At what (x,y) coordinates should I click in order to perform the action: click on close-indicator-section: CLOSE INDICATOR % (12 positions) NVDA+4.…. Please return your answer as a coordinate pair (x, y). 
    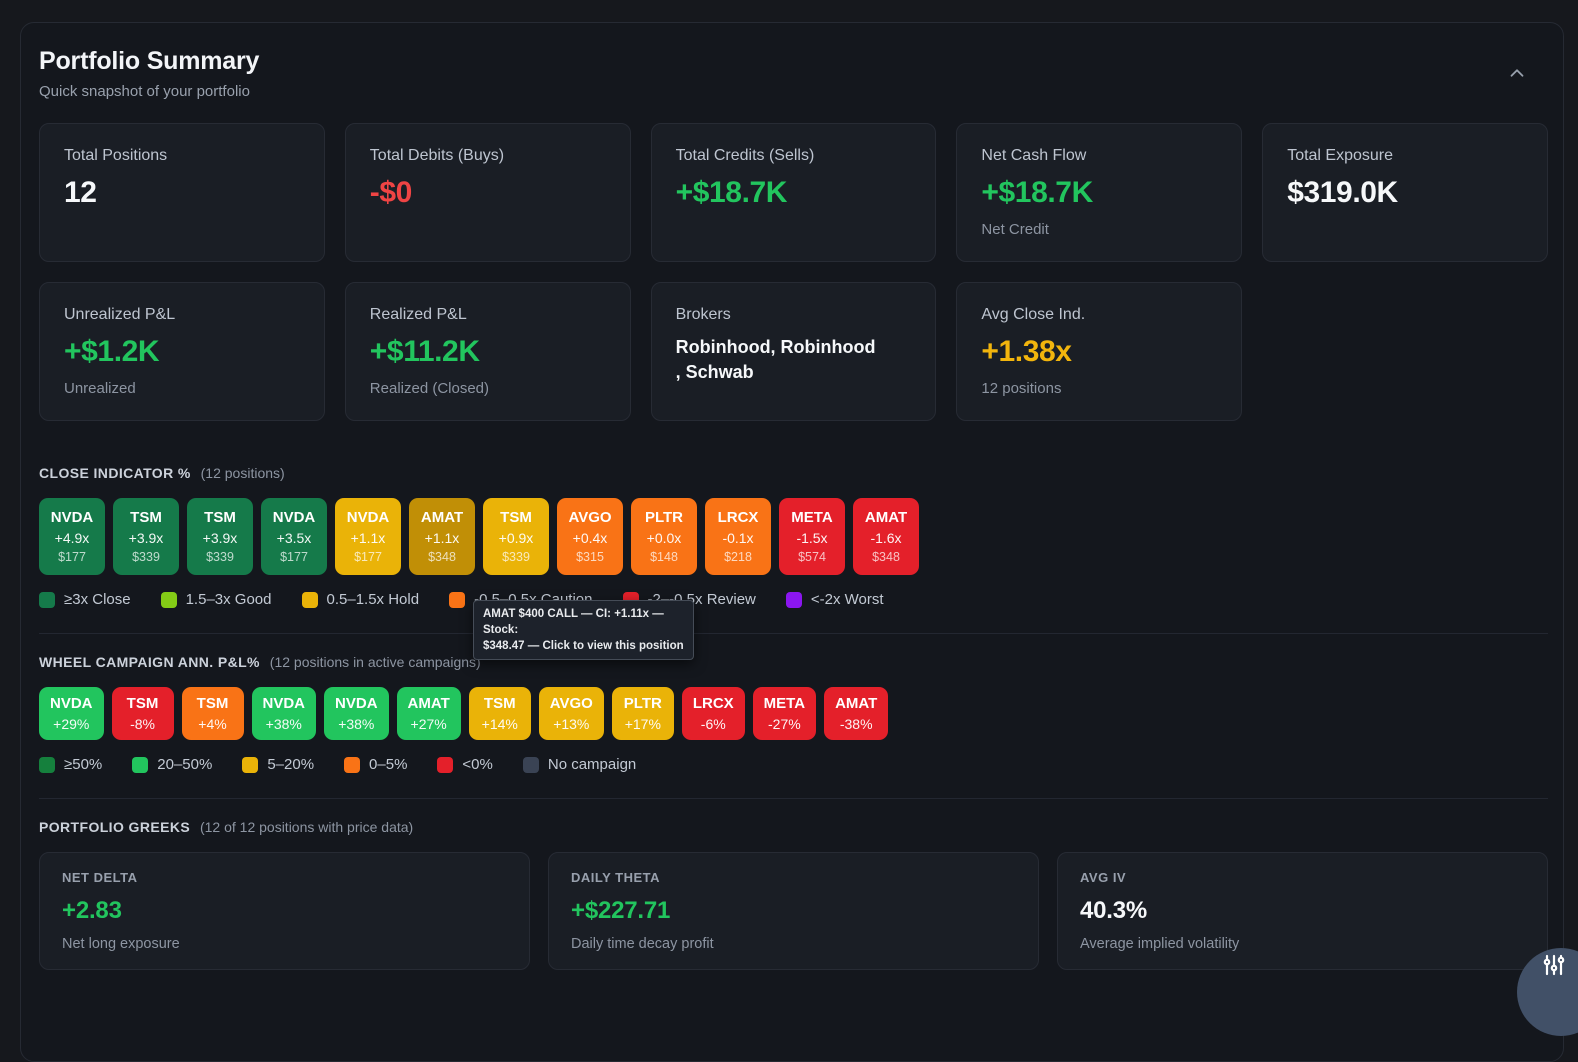
    Looking at the image, I should click on (793, 536).